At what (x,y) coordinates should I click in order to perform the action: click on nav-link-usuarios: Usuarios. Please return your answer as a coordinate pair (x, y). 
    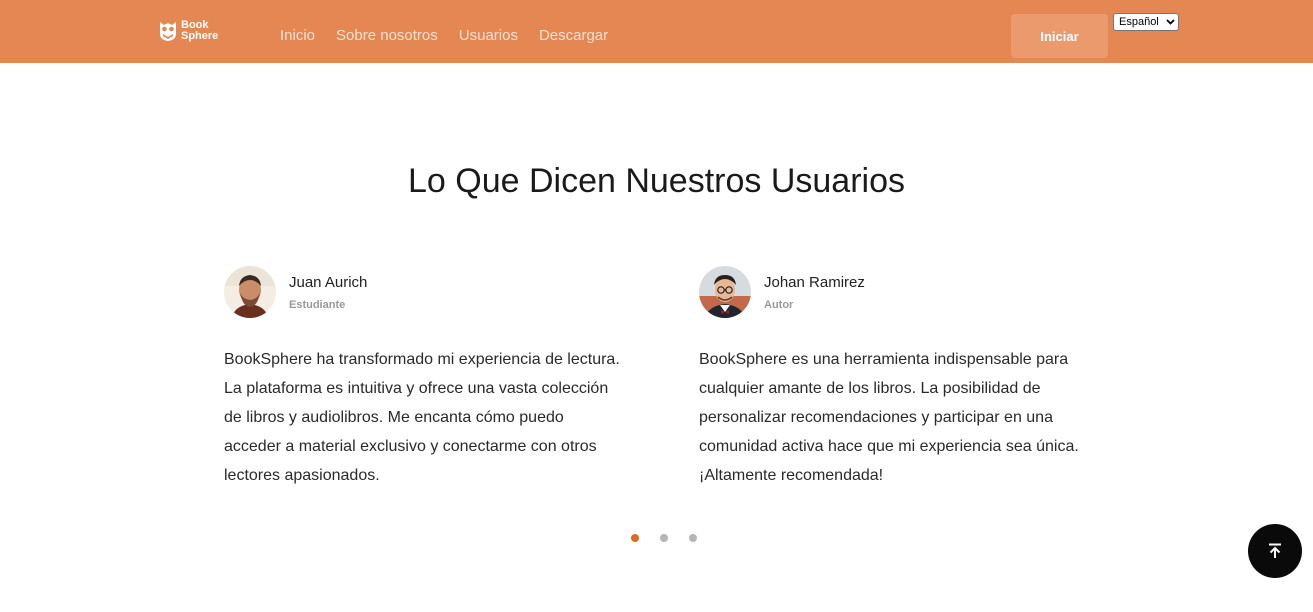
    Looking at the image, I should click on (488, 35).